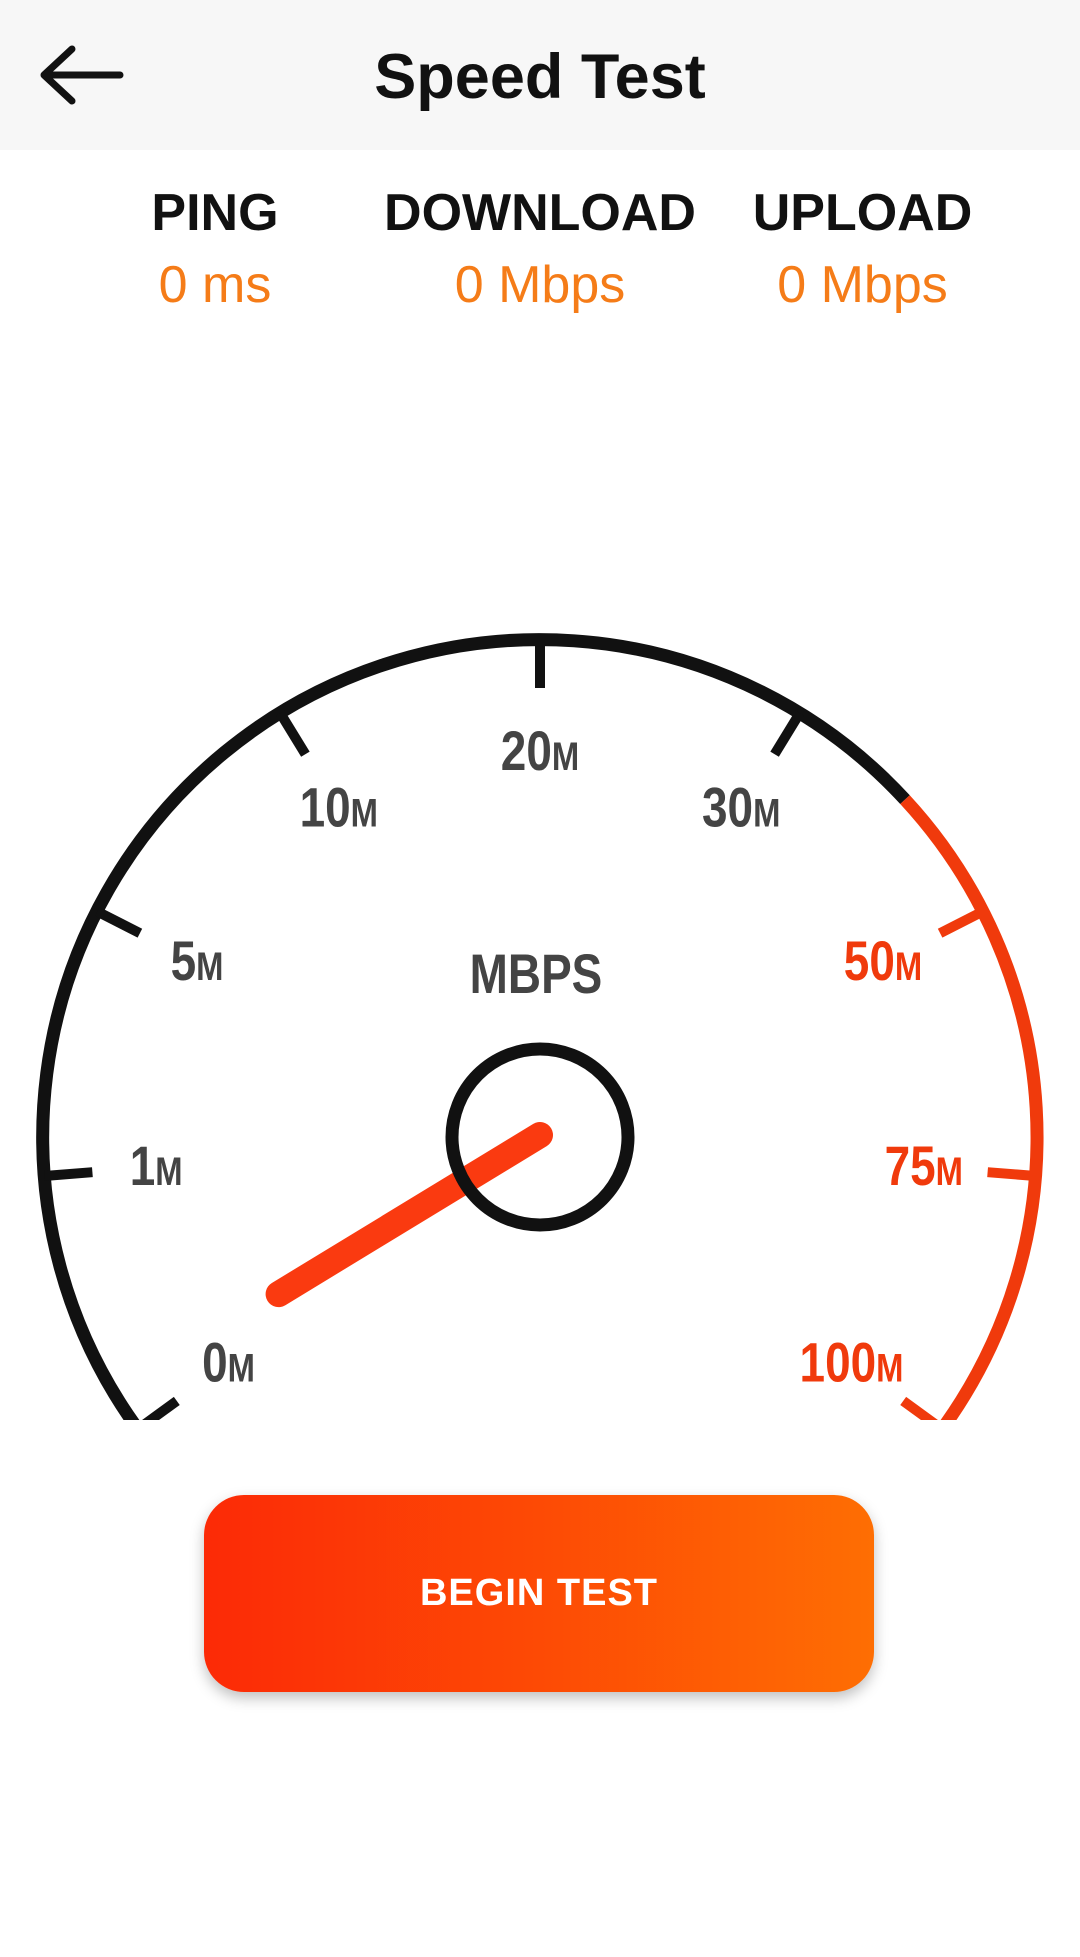 This screenshot has width=1080, height=1957. Describe the element at coordinates (540, 249) in the screenshot. I see `download-stat: DOWNLOAD 0 Mbps` at that location.